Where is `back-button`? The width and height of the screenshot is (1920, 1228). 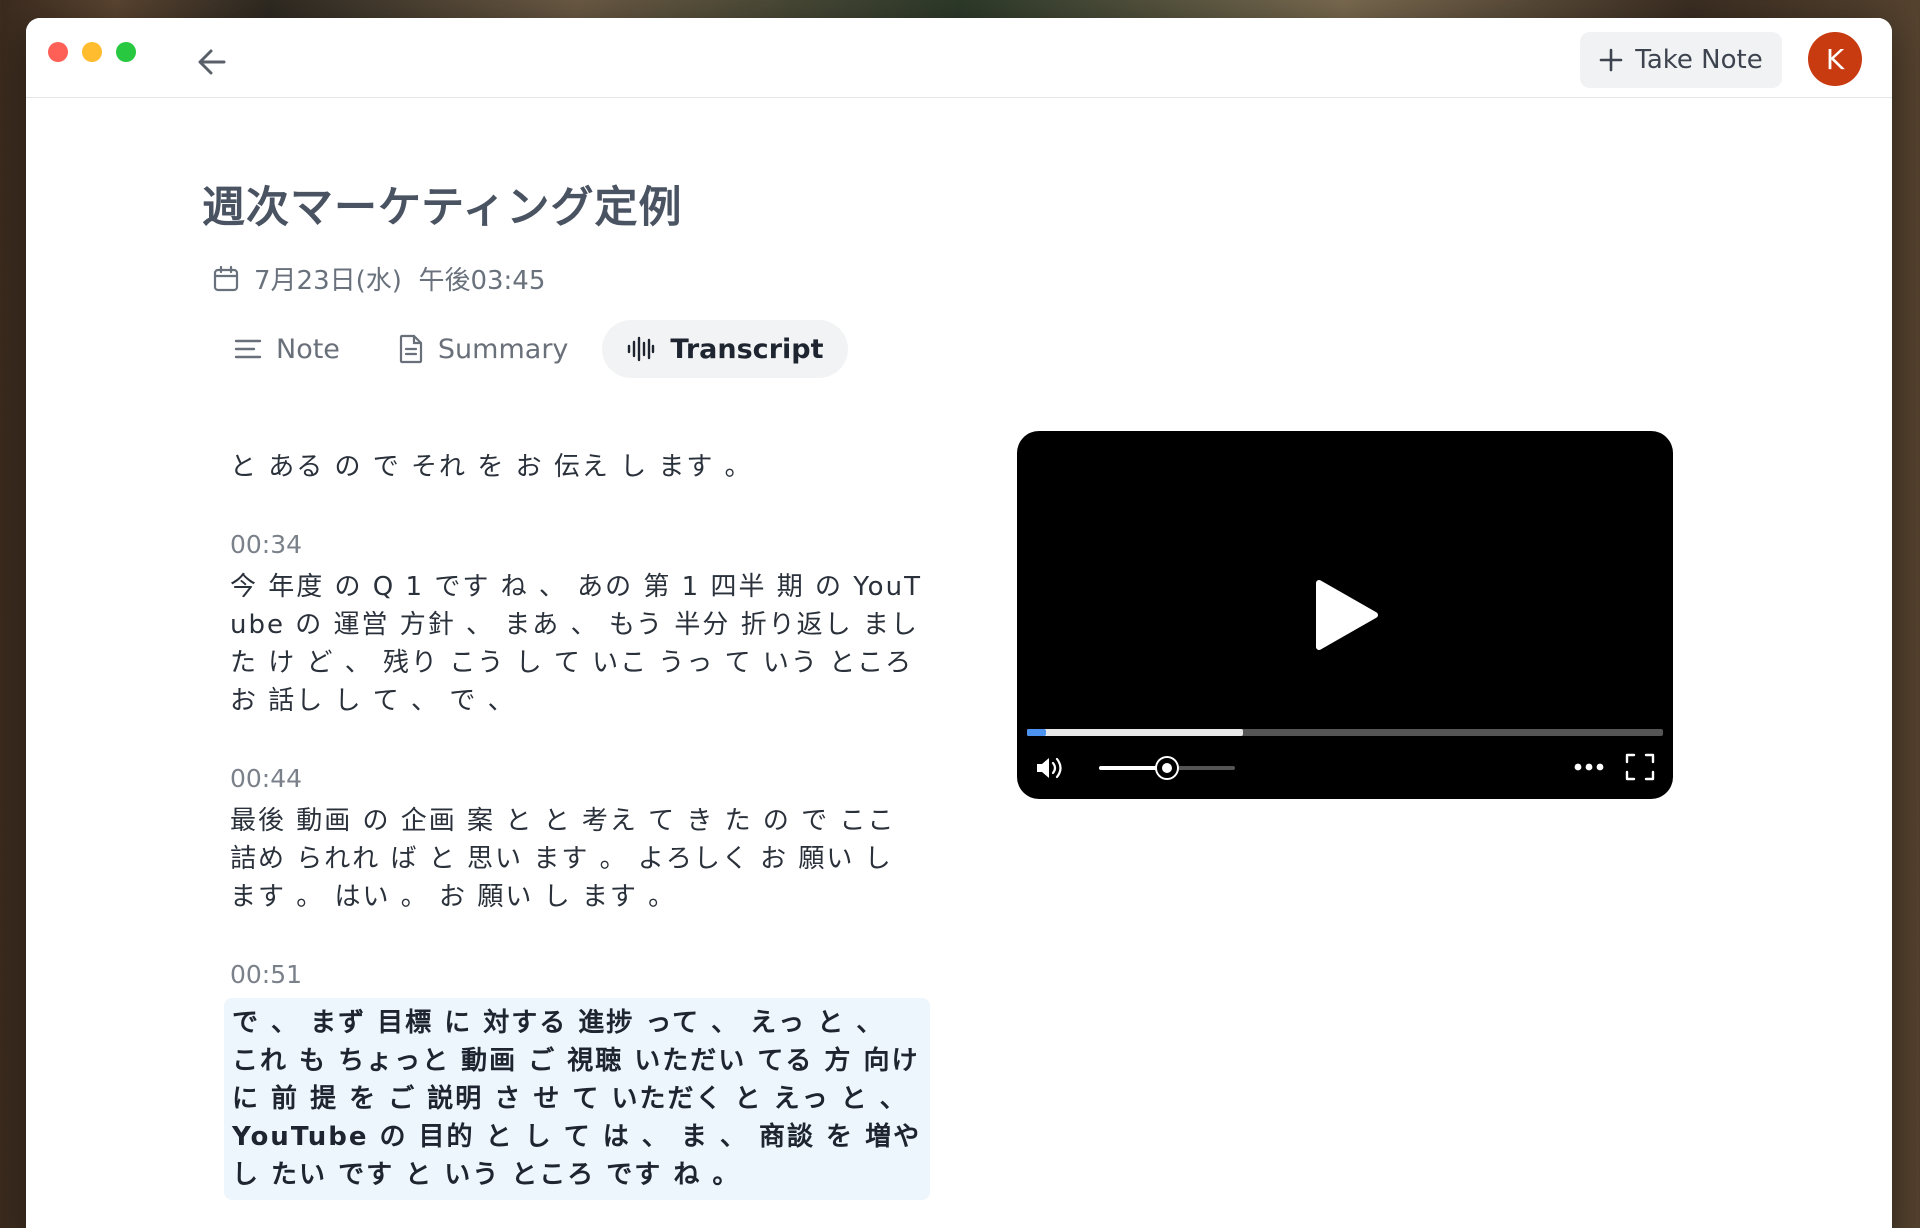 back-button is located at coordinates (212, 62).